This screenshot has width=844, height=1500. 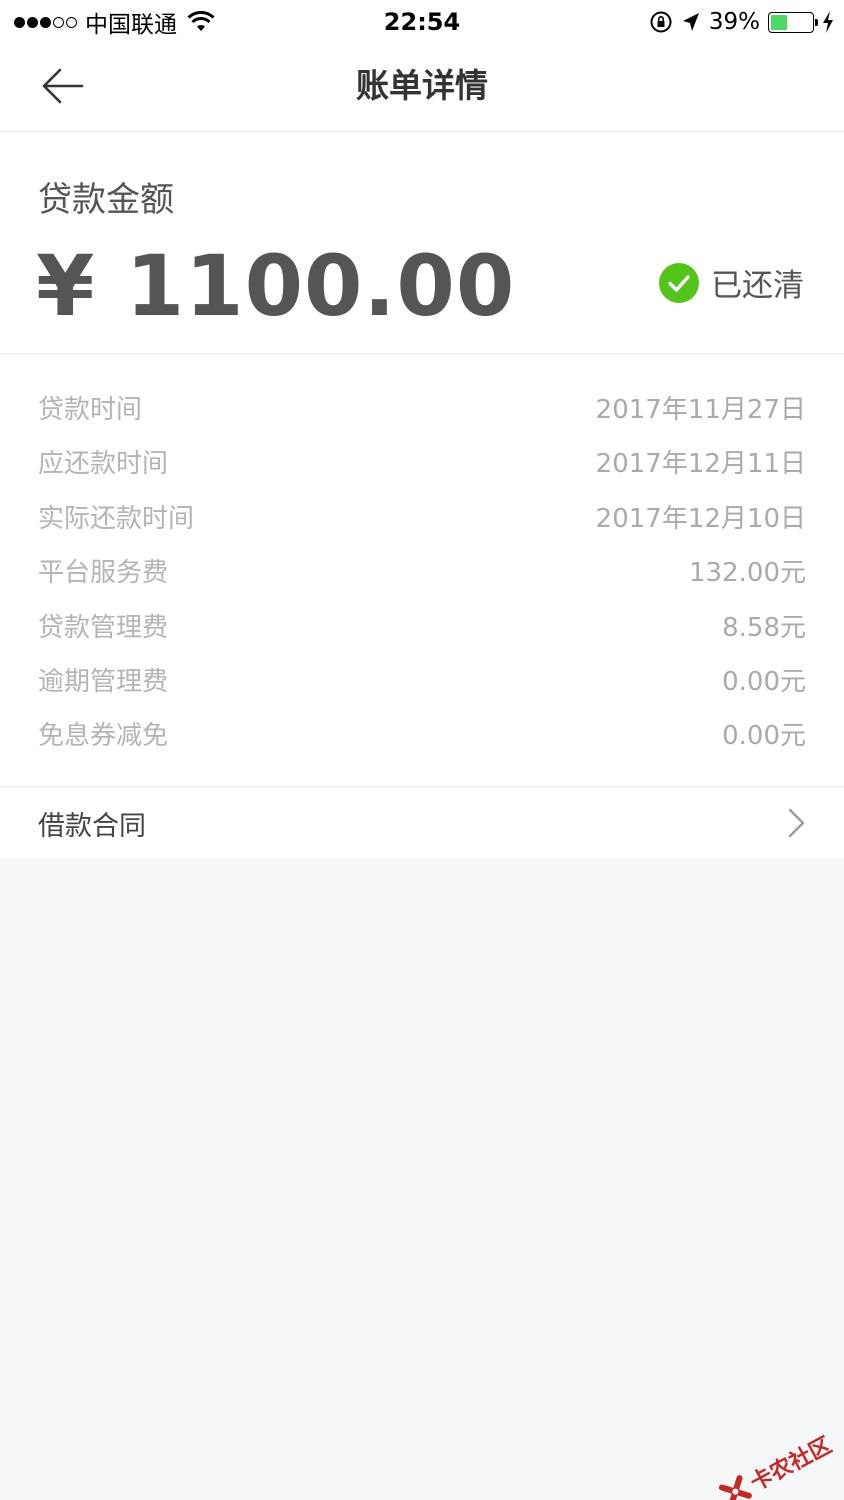 What do you see at coordinates (734, 22) in the screenshot?
I see `battery-percent: 39%` at bounding box center [734, 22].